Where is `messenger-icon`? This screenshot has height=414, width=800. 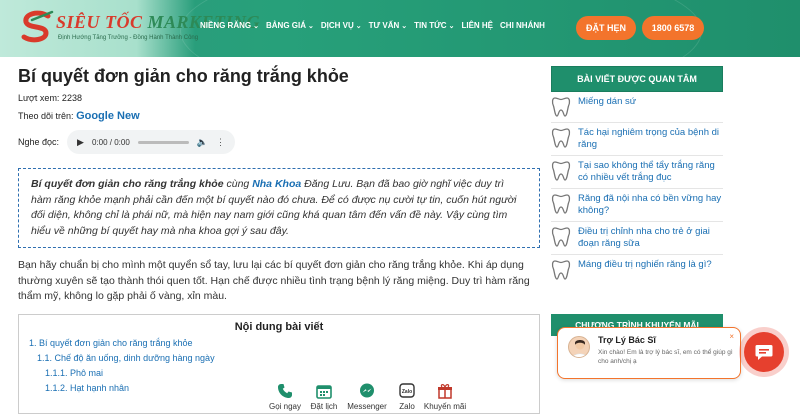
messenger-icon is located at coordinates (367, 391).